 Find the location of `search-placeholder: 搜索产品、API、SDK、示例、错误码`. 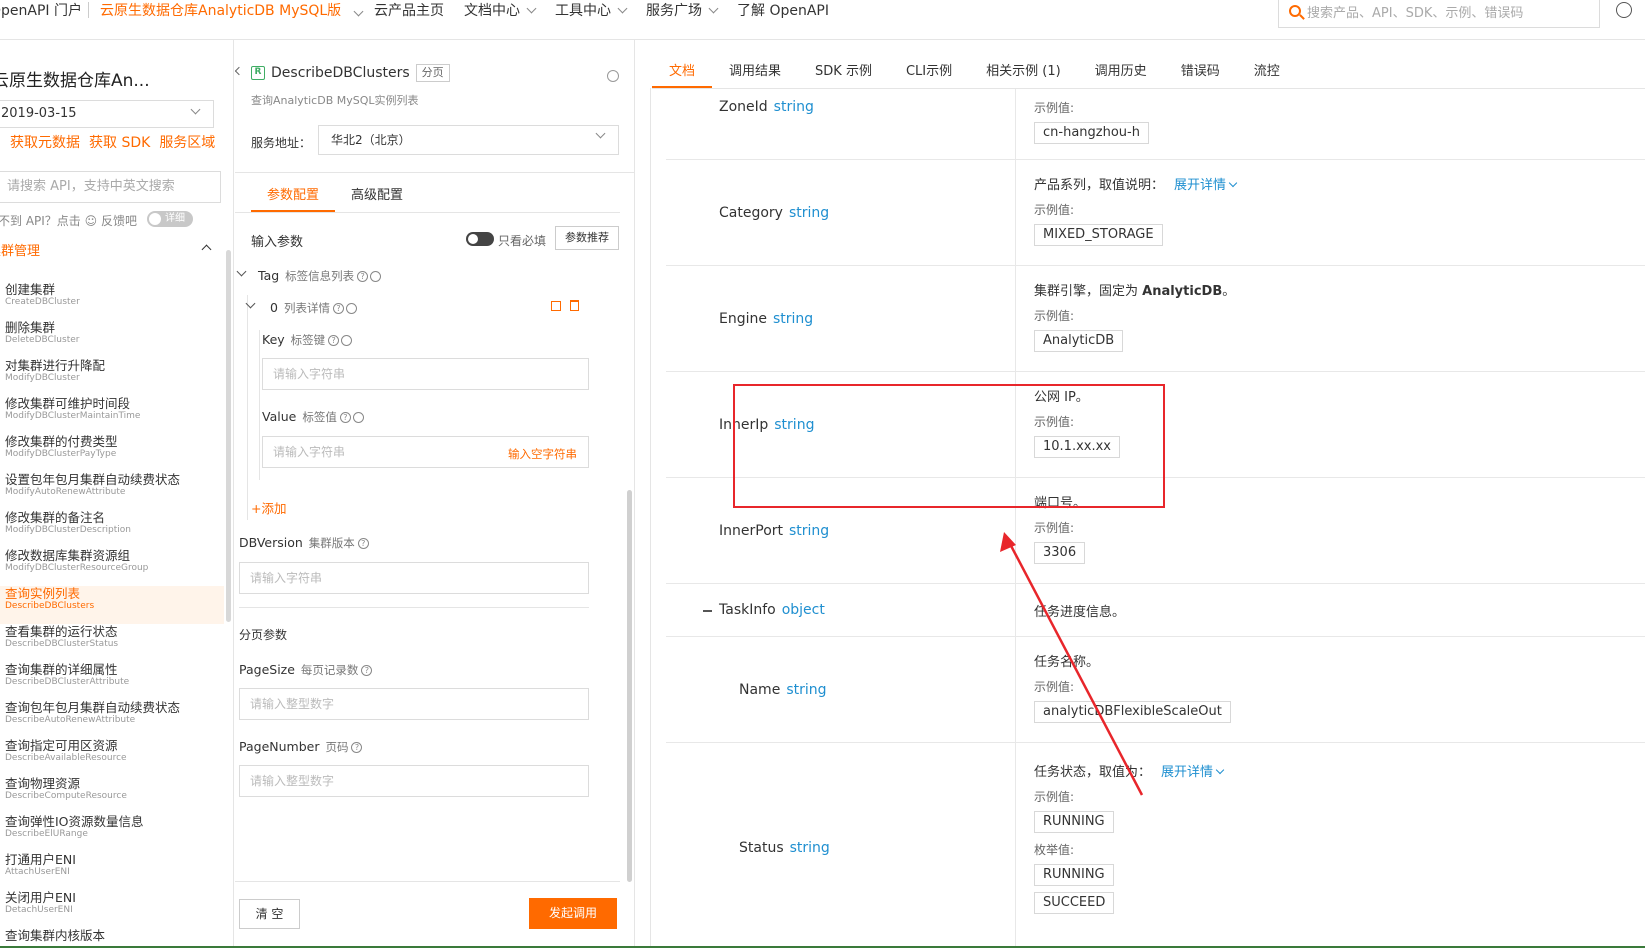

search-placeholder: 搜索产品、API、SDK、示例、错误码 is located at coordinates (1415, 13).